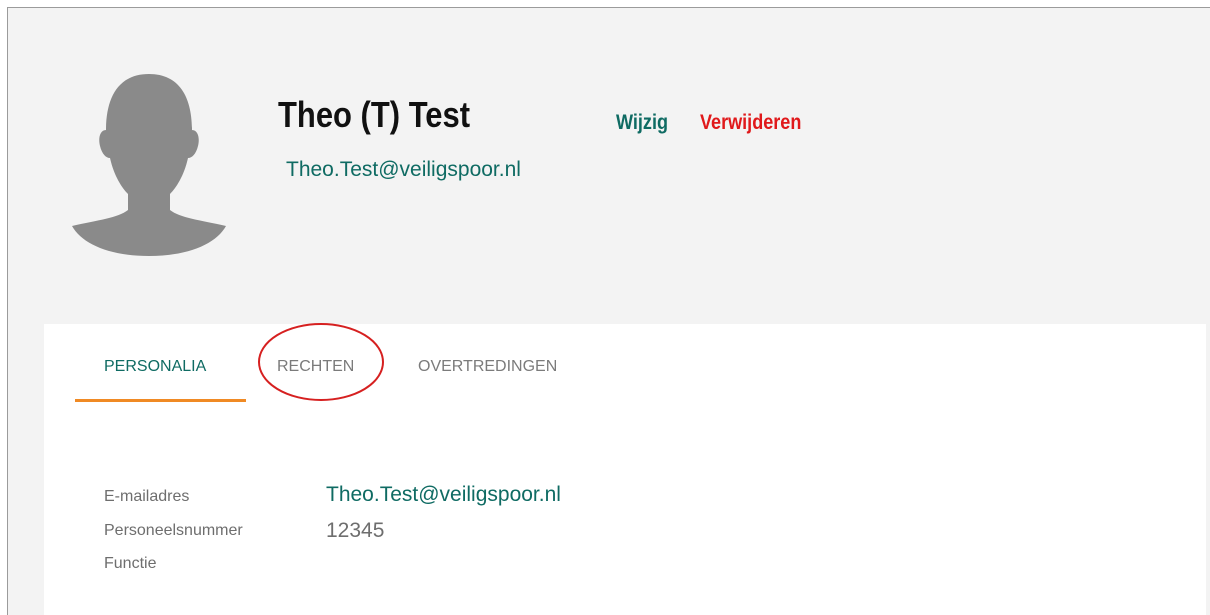 This screenshot has height=615, width=1210. I want to click on user-silhouette-icon, so click(149, 165).